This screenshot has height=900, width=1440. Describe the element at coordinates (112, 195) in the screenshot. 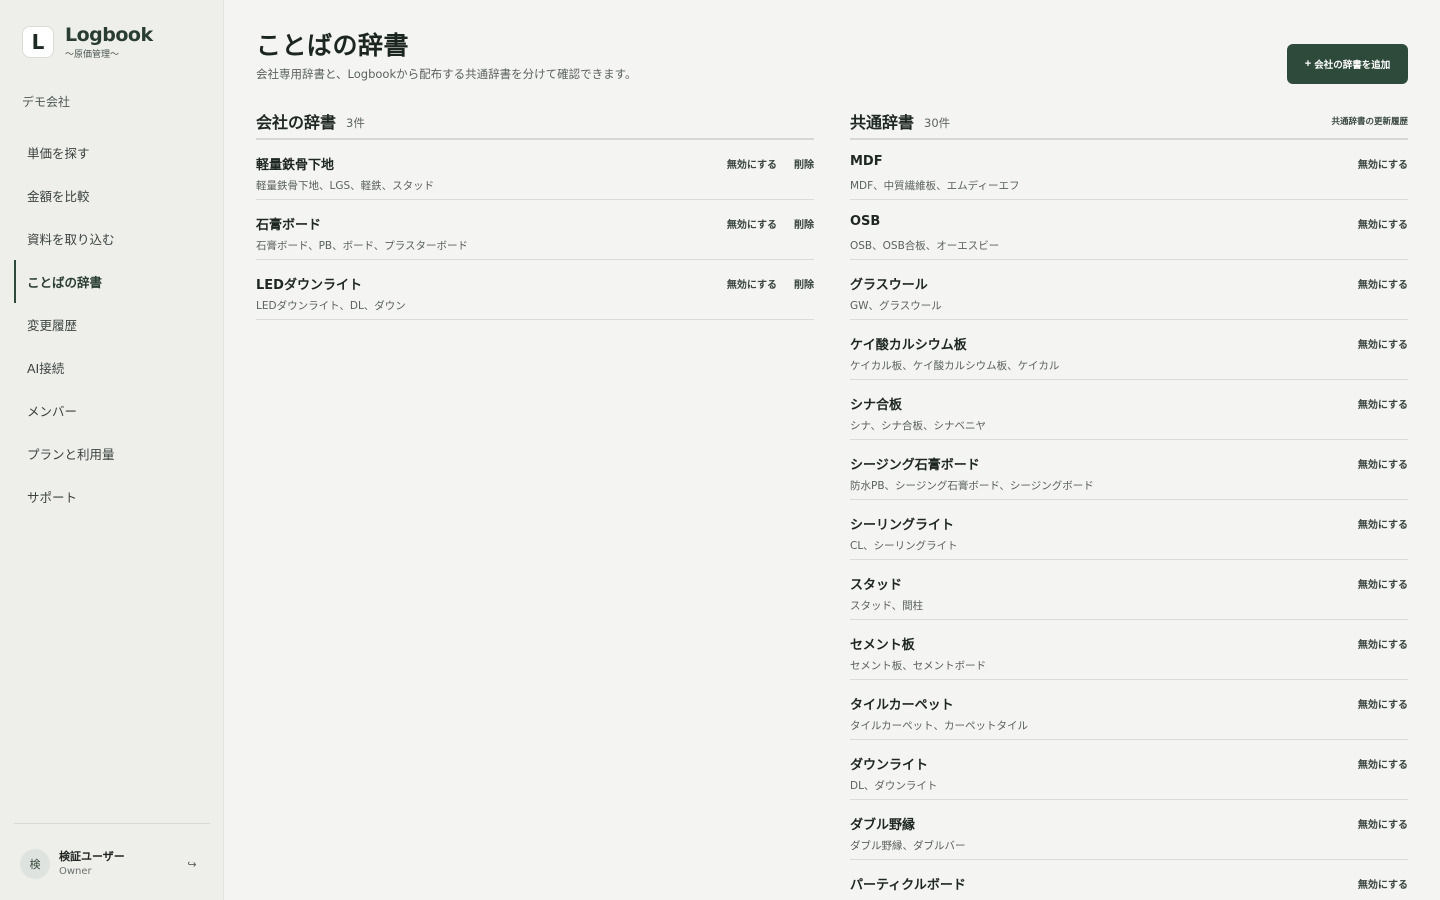

I see `sidebar-item: 金額を比較` at that location.